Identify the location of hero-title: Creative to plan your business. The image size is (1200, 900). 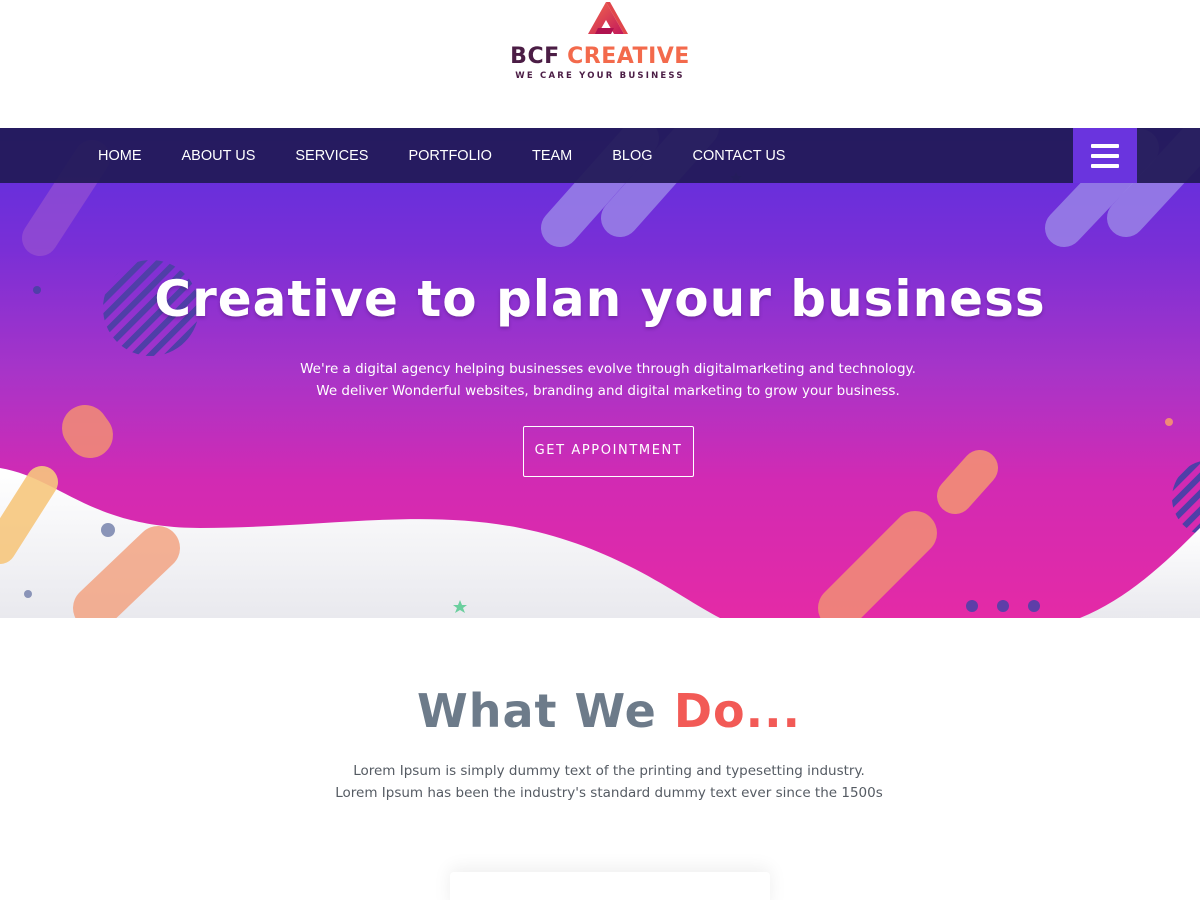
(600, 299).